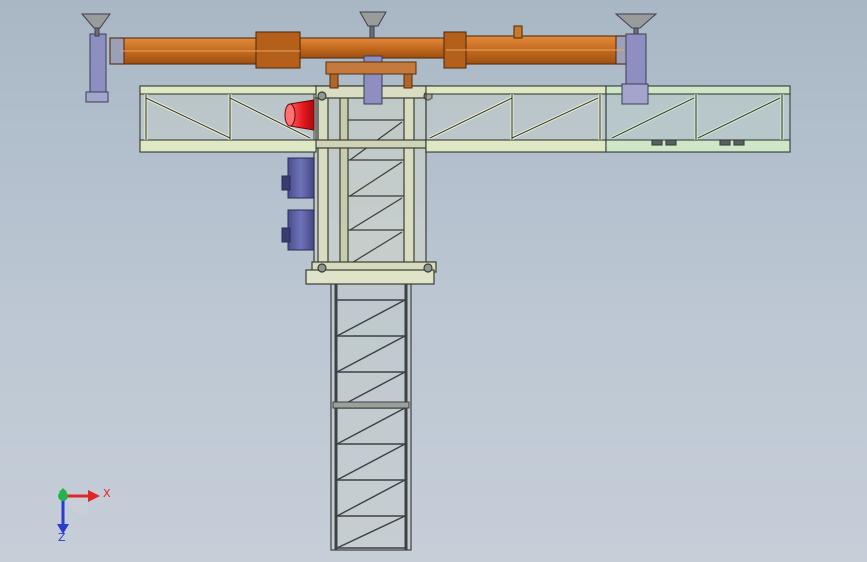 The width and height of the screenshot is (867, 562). What do you see at coordinates (371, 185) in the screenshot?
I see `climbing-cage` at bounding box center [371, 185].